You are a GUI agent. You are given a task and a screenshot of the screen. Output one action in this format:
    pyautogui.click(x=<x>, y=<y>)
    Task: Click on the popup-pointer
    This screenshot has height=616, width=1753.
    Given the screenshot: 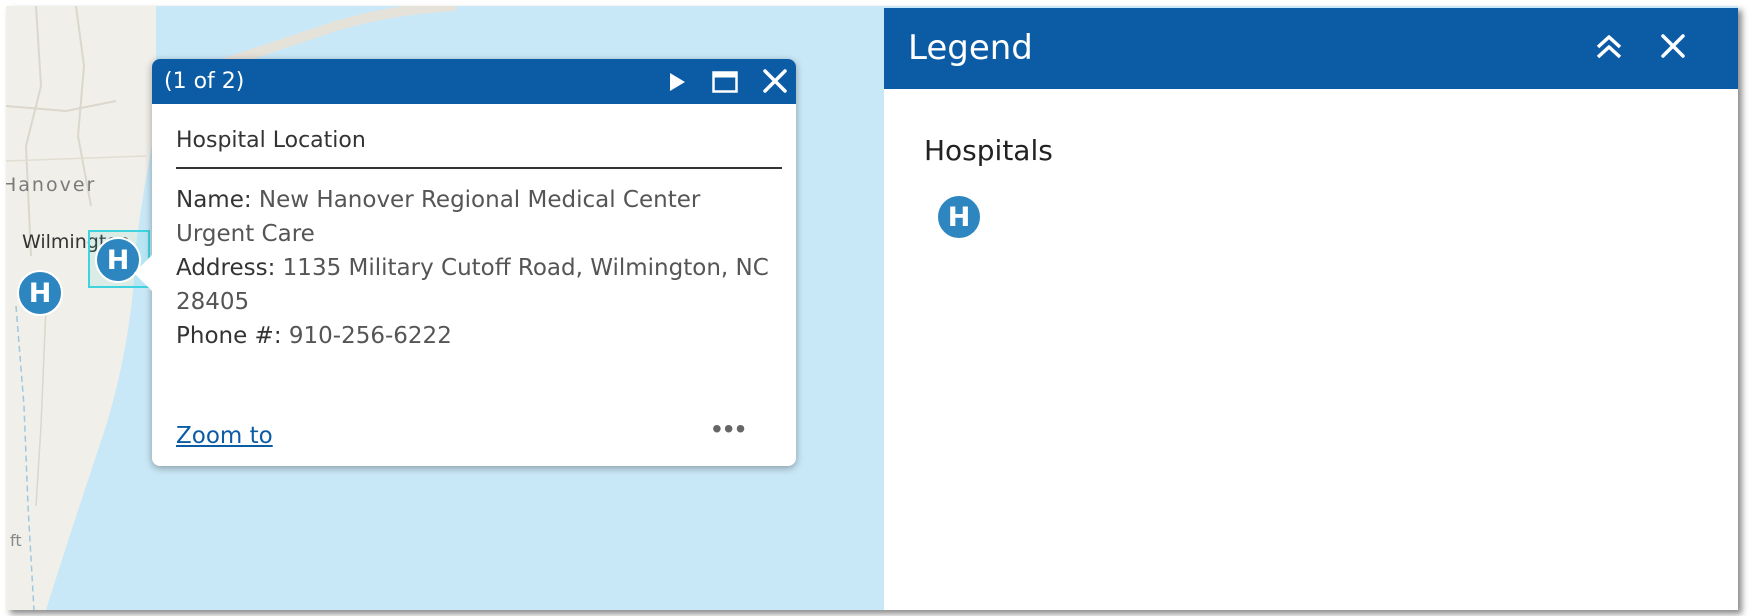 What is the action you would take?
    pyautogui.click(x=143, y=273)
    